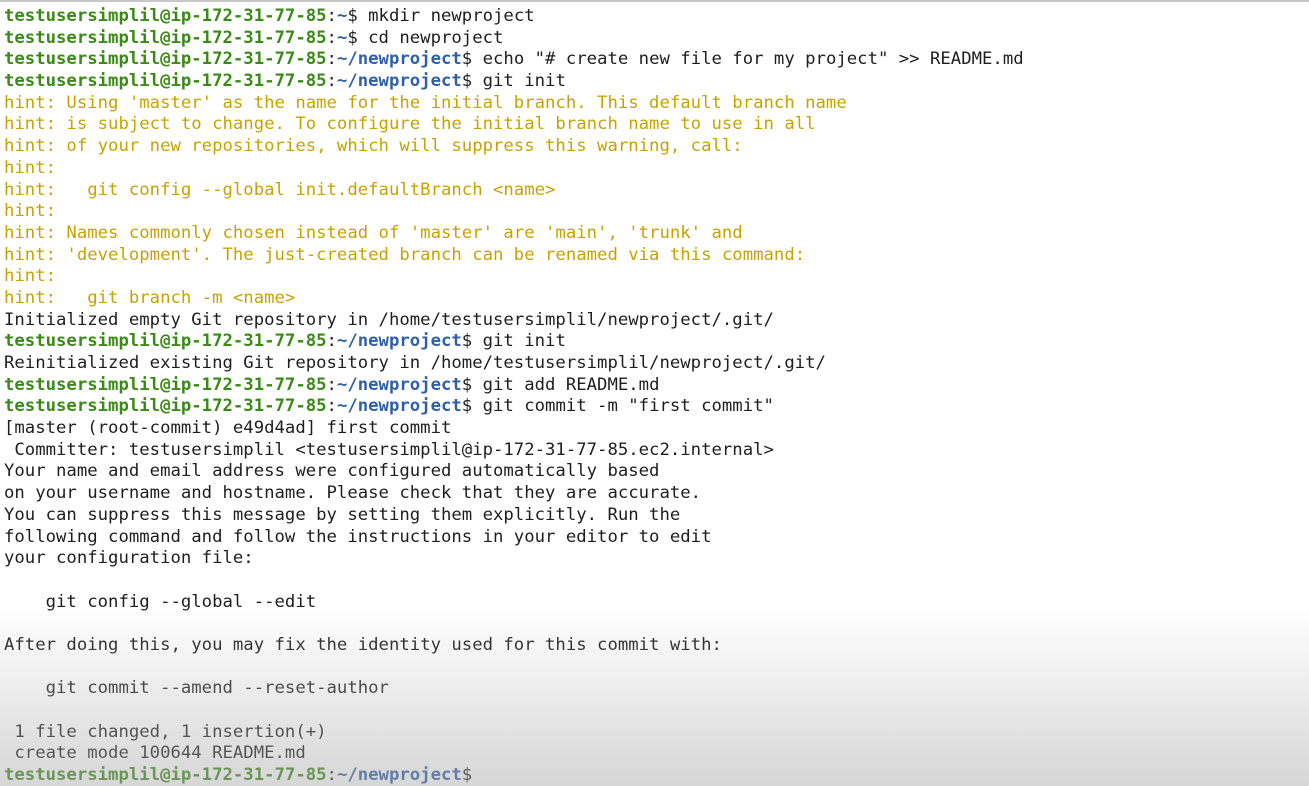 The width and height of the screenshot is (1309, 786). I want to click on command-text: git add README.md, so click(571, 384).